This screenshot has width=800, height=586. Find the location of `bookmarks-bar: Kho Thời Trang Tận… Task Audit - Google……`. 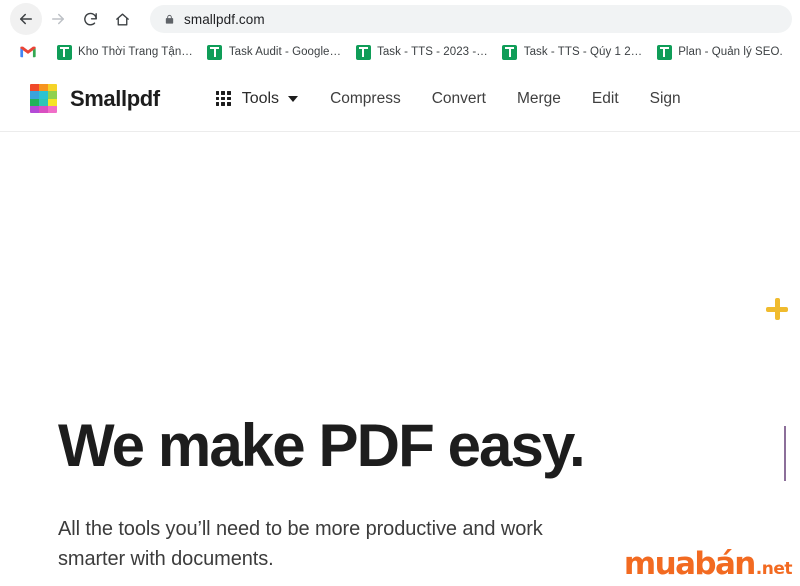

bookmarks-bar: Kho Thời Trang Tận… Task Audit - Google…… is located at coordinates (400, 52).